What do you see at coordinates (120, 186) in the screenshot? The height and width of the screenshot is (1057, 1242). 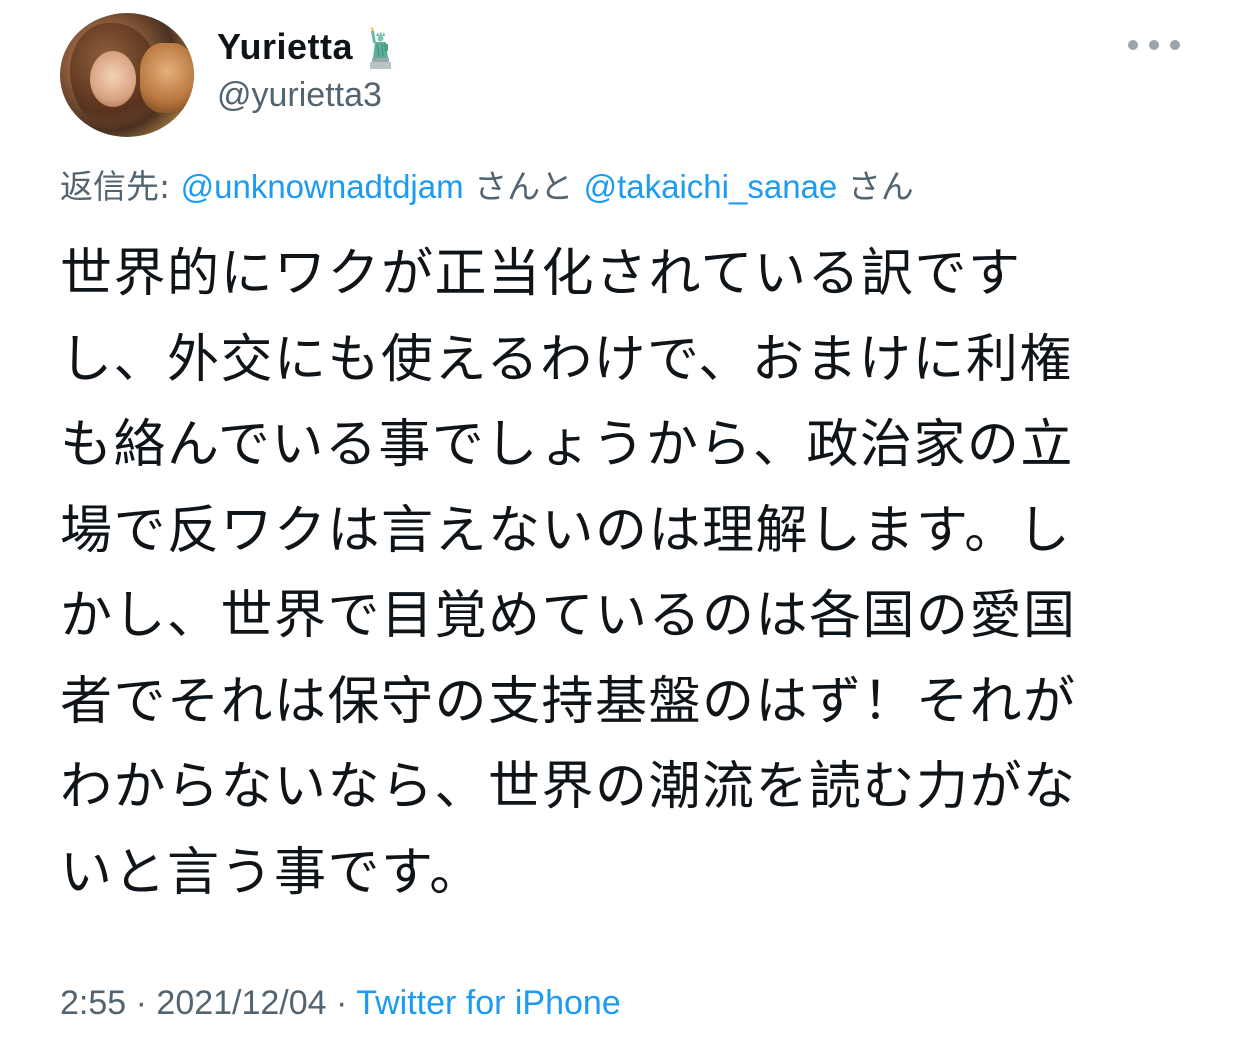 I see `reply-to-prefix: 返信先:` at bounding box center [120, 186].